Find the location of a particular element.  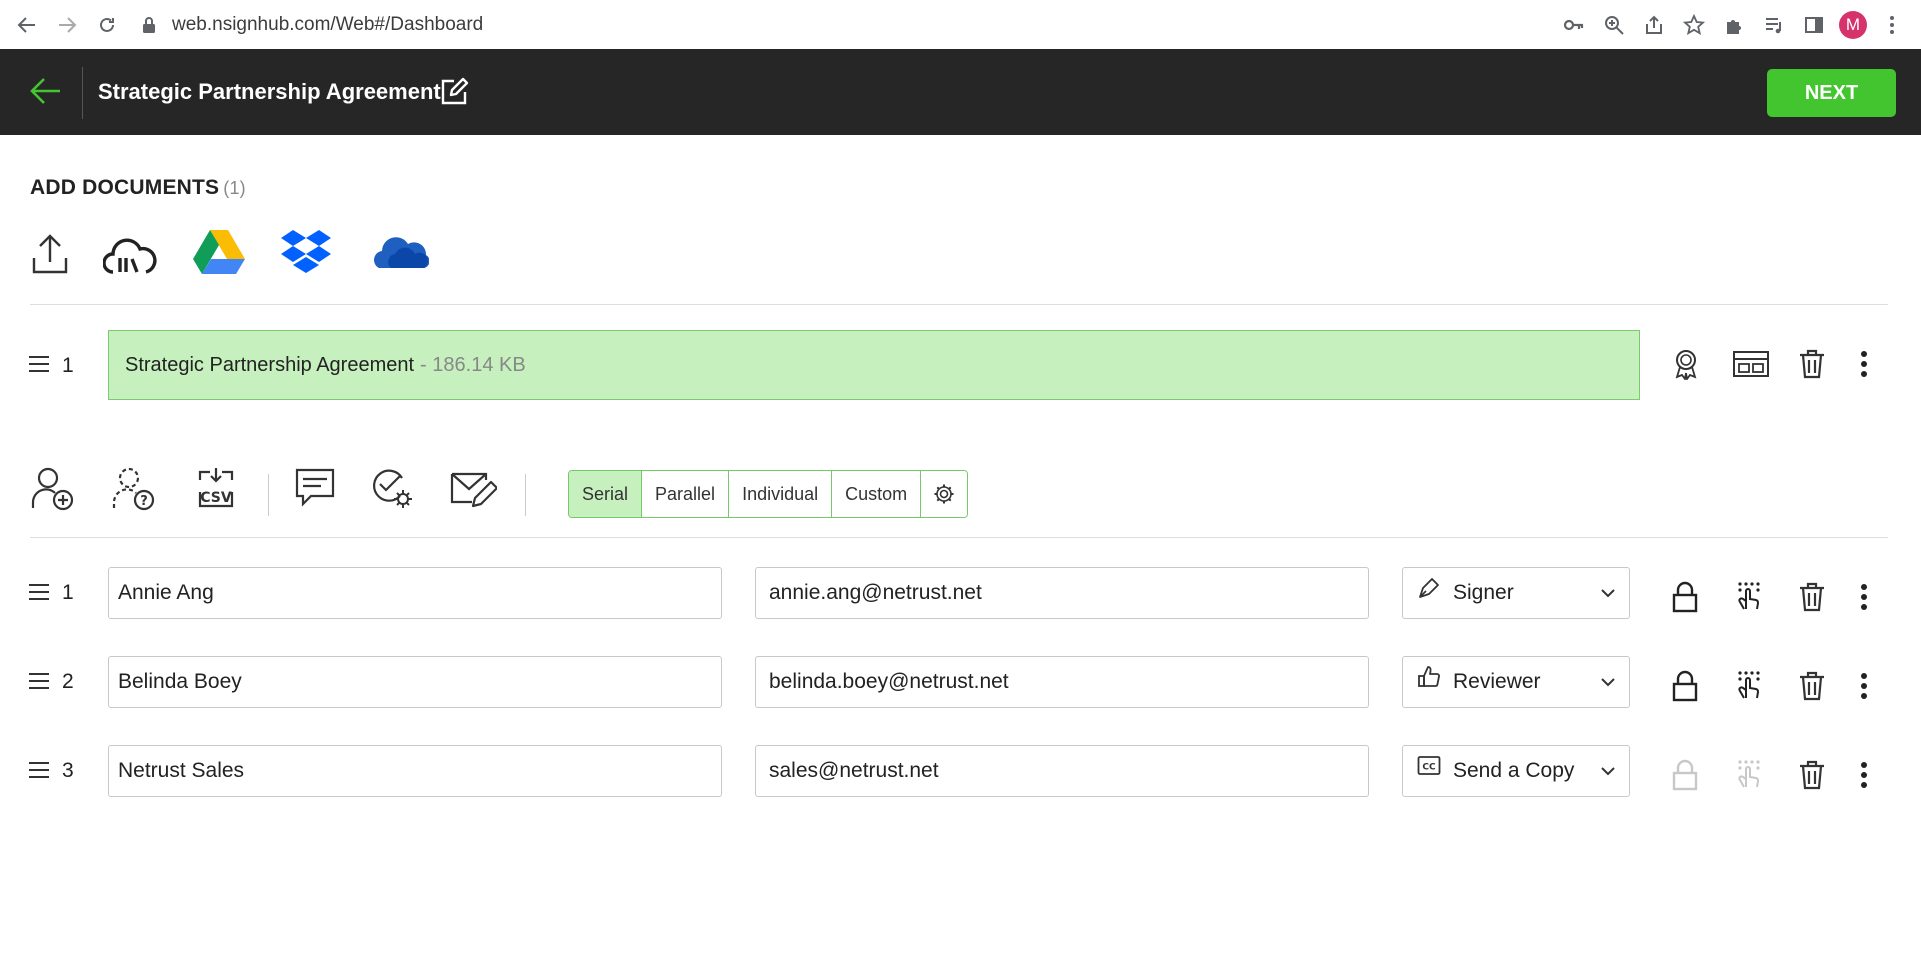

app-header: Strategic Partnership Agreement NEXT is located at coordinates (960, 92).